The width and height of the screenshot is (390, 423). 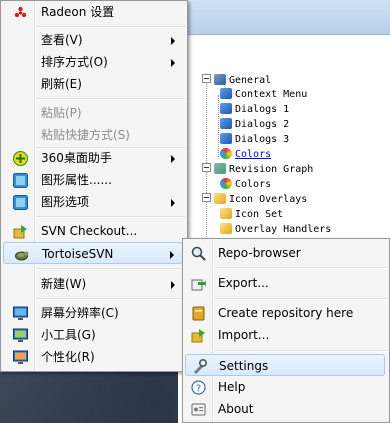 What do you see at coordinates (93, 357) in the screenshot?
I see `menu-item-personalize: 个性化(R)` at bounding box center [93, 357].